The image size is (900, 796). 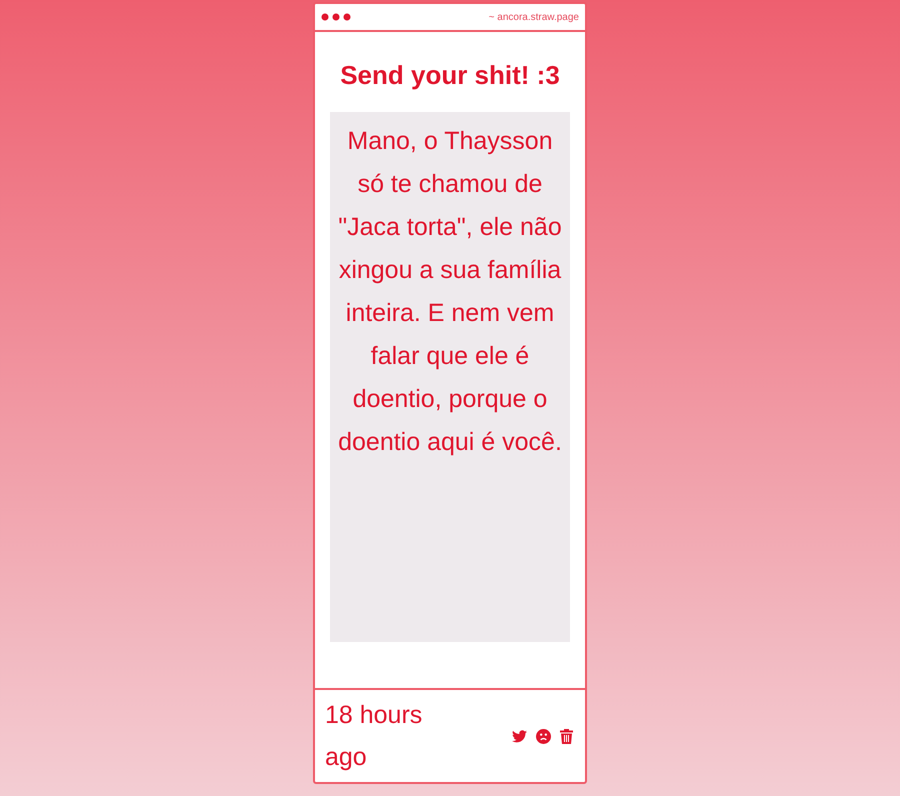 What do you see at coordinates (374, 736) in the screenshot?
I see `timestamp: 18 hours ago` at bounding box center [374, 736].